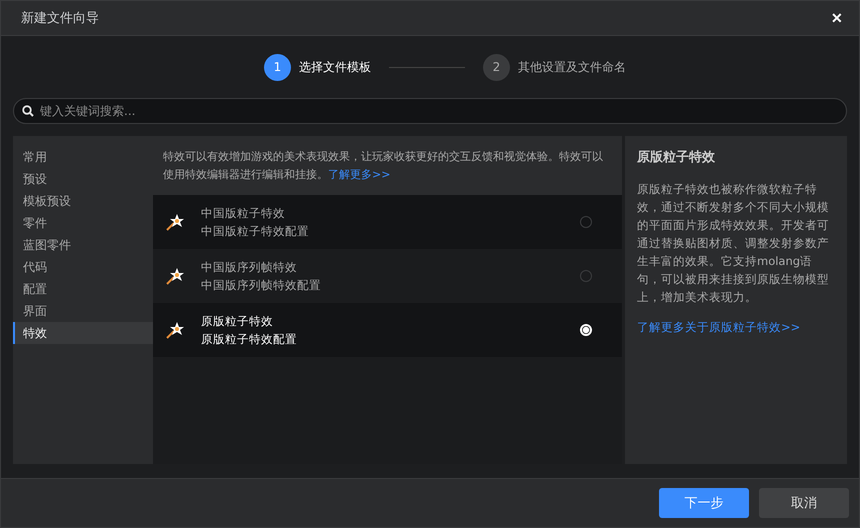 Image resolution: width=860 pixels, height=528 pixels. What do you see at coordinates (261, 285) in the screenshot?
I see `template-subtitle: 中国版序列帧特效配置` at bounding box center [261, 285].